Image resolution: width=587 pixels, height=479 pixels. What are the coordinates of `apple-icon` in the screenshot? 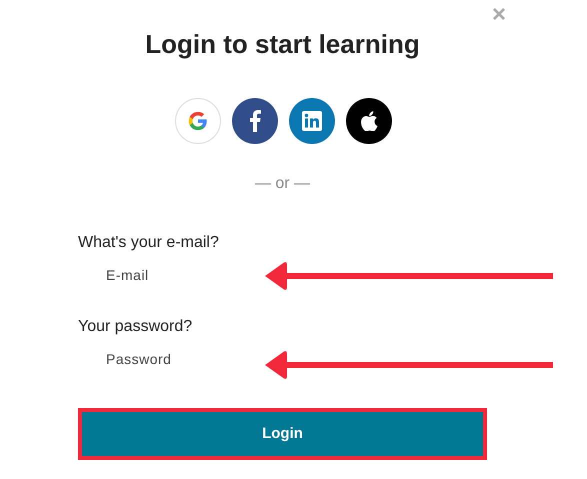 It's located at (369, 121).